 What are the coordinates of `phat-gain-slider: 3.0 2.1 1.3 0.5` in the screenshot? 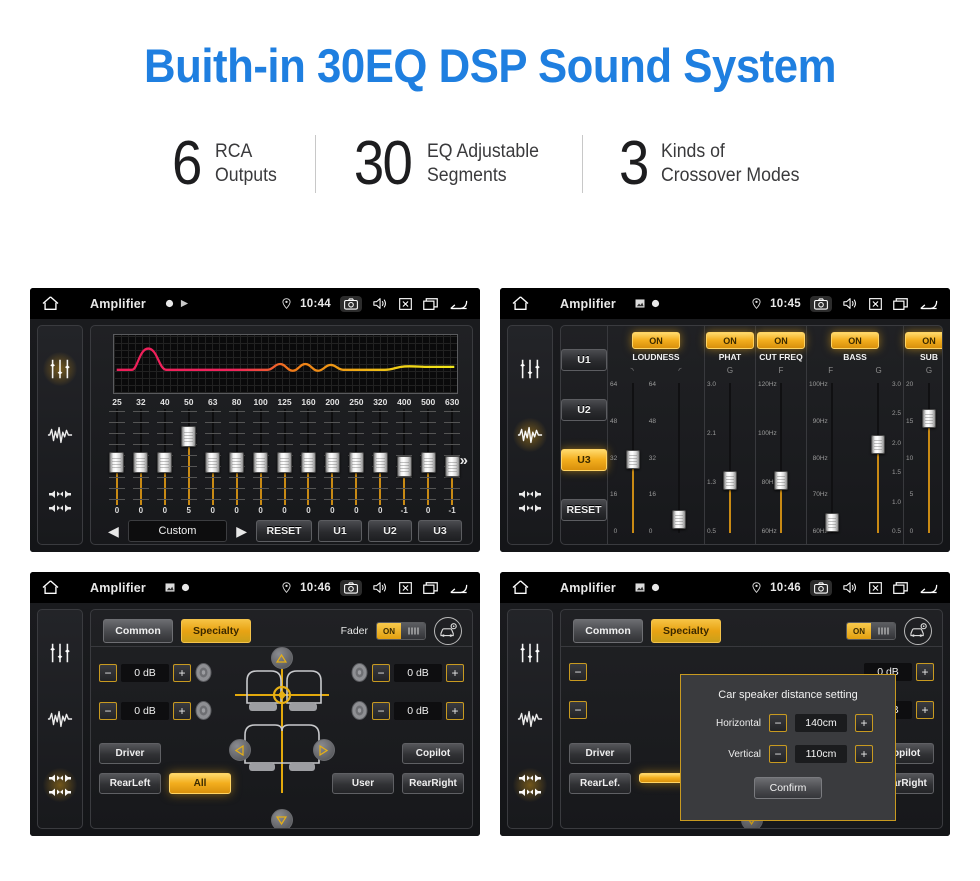 It's located at (730, 458).